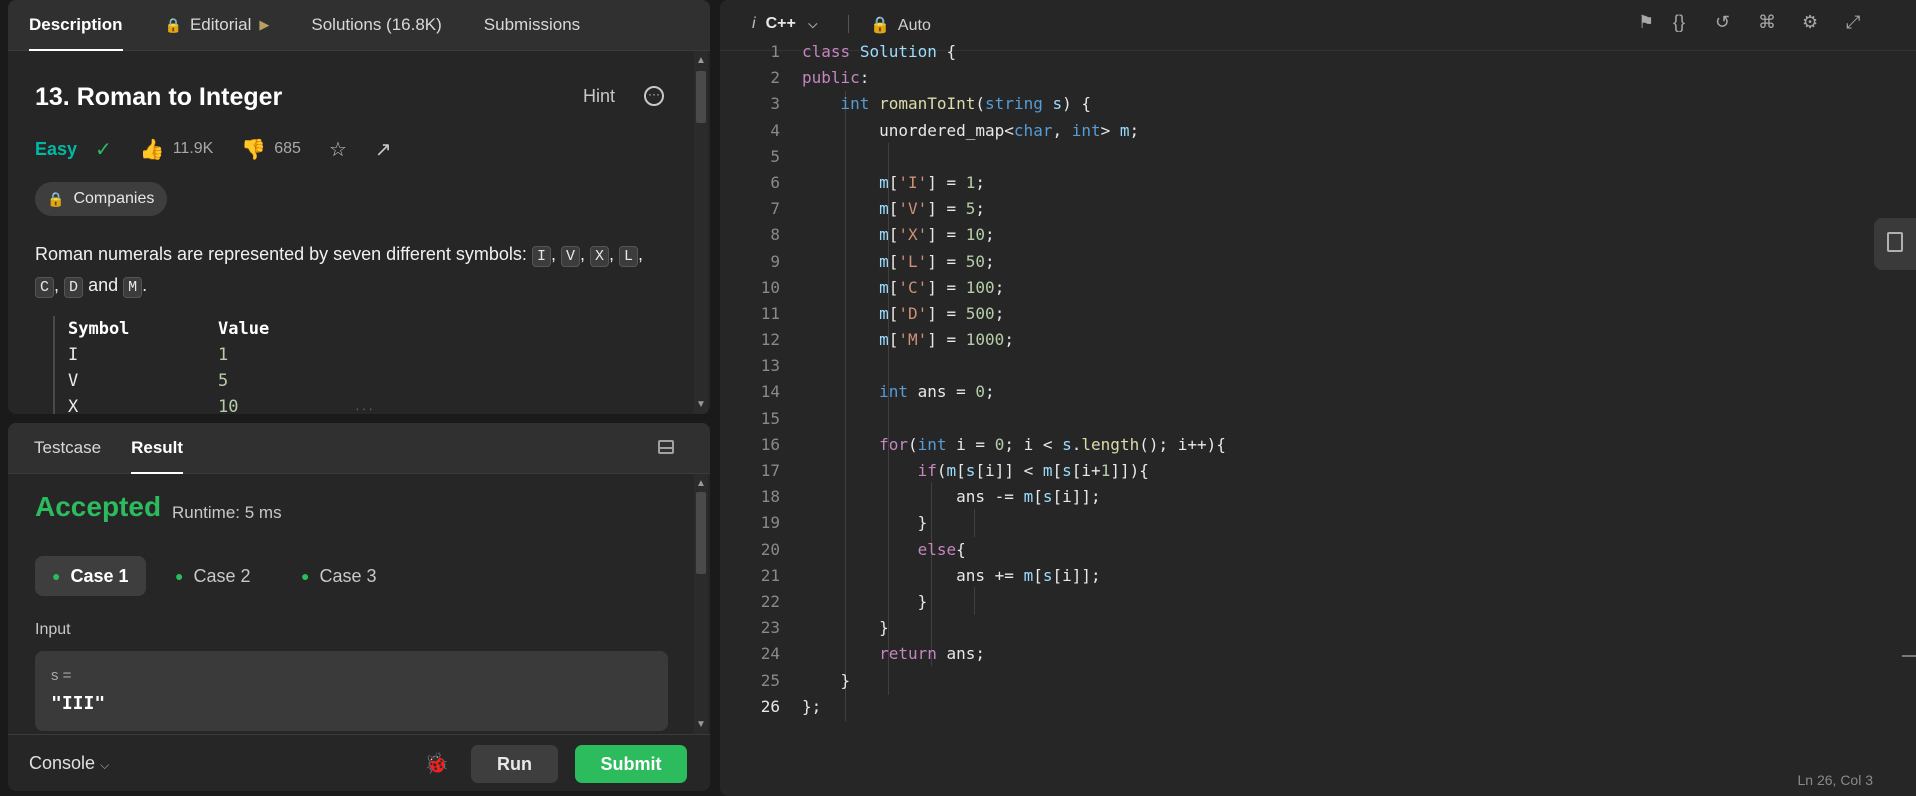 The width and height of the screenshot is (1916, 796). I want to click on tab-description: Description, so click(76, 25).